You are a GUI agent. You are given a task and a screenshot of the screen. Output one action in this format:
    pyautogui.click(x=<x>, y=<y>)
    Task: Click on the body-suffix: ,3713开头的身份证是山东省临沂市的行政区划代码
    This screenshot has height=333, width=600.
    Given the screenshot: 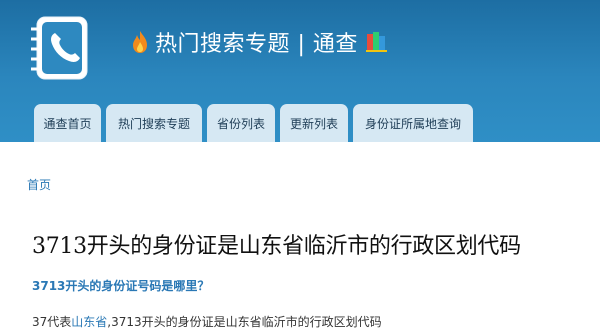 What is the action you would take?
    pyautogui.click(x=244, y=322)
    